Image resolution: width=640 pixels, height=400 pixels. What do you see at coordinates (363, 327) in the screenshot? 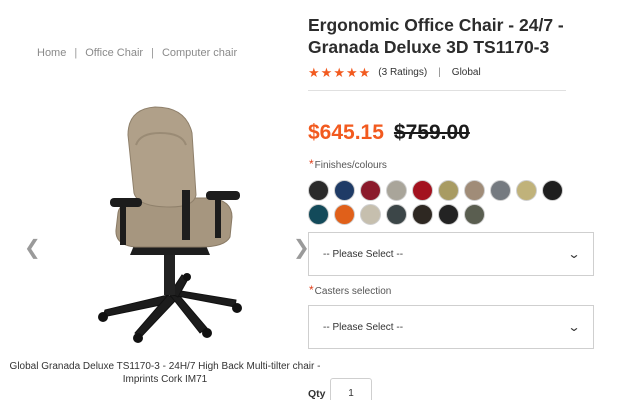
I see `casters-select-value: -- Please Select --` at bounding box center [363, 327].